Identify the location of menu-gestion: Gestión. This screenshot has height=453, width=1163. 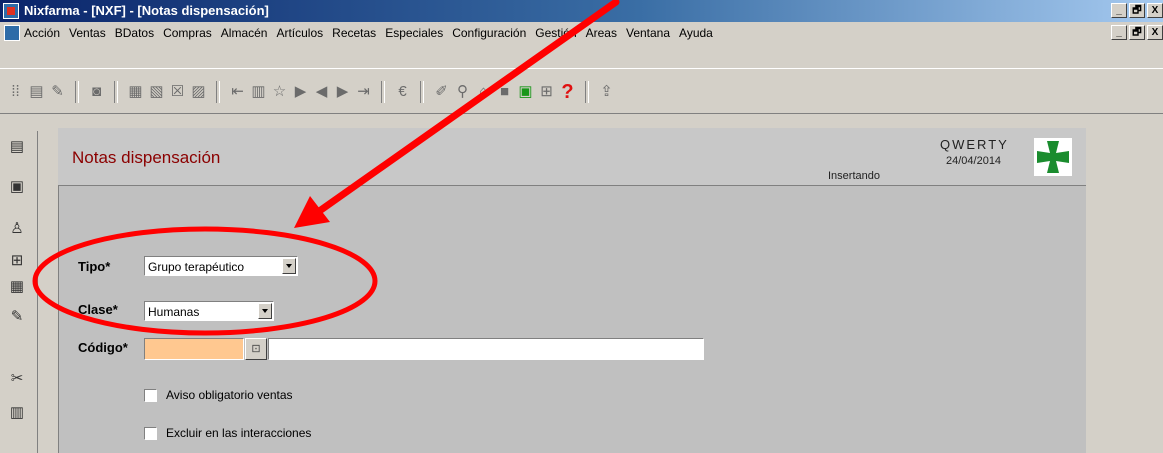
(555, 33).